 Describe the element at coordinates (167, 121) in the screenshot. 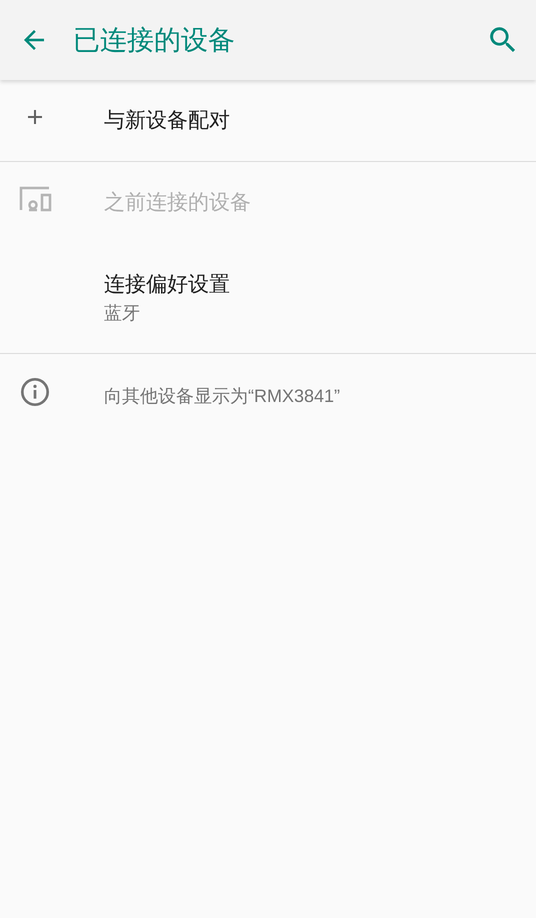

I see `row-title: 与新设备配对` at that location.